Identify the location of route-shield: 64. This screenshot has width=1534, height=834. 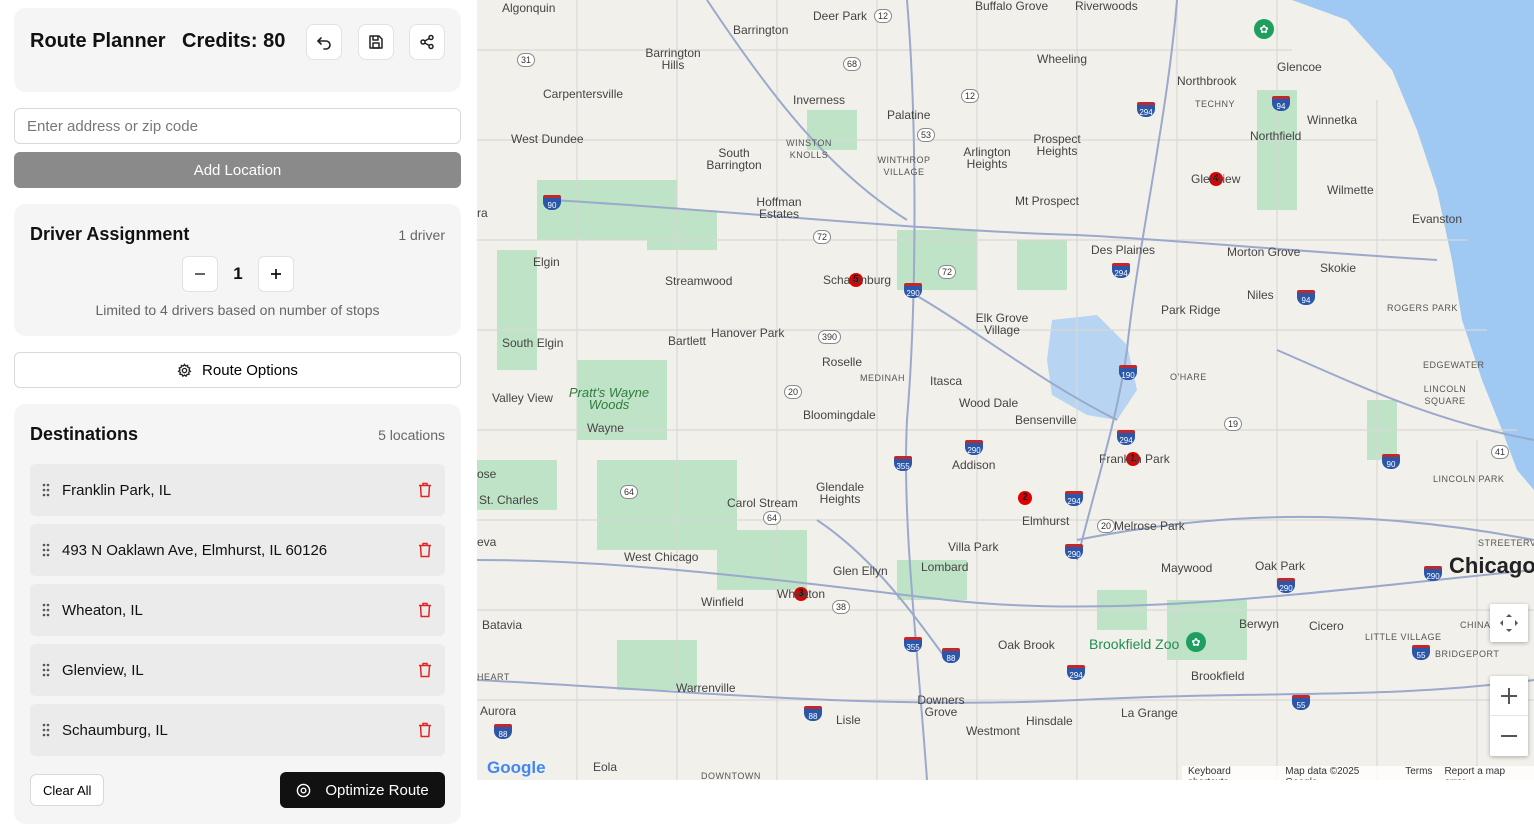
(629, 492).